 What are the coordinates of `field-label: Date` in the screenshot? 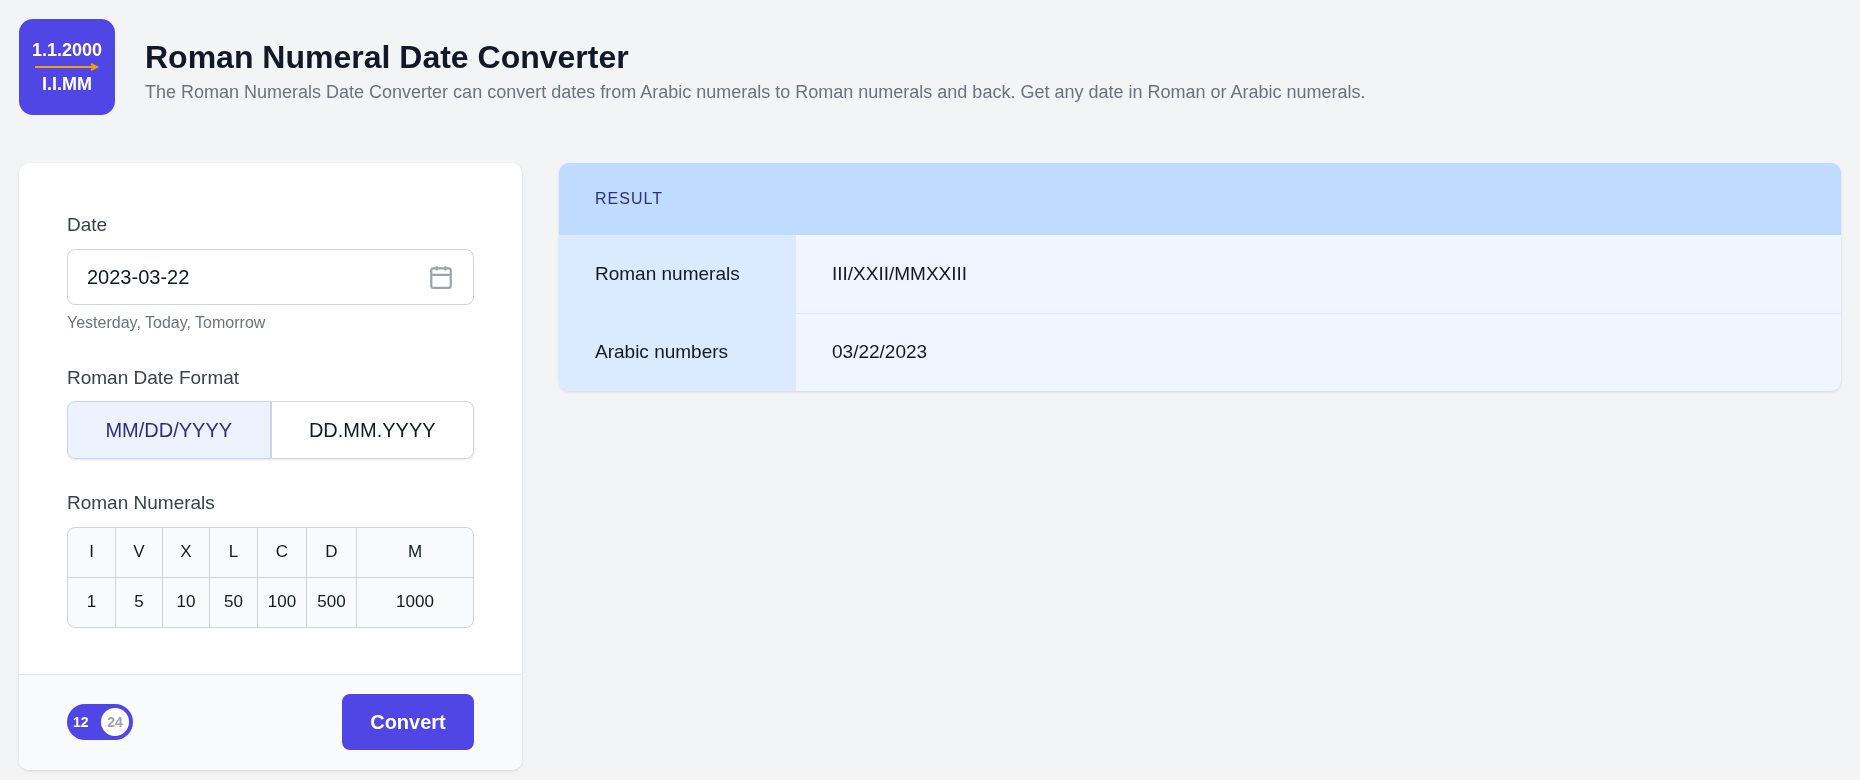 It's located at (88, 225).